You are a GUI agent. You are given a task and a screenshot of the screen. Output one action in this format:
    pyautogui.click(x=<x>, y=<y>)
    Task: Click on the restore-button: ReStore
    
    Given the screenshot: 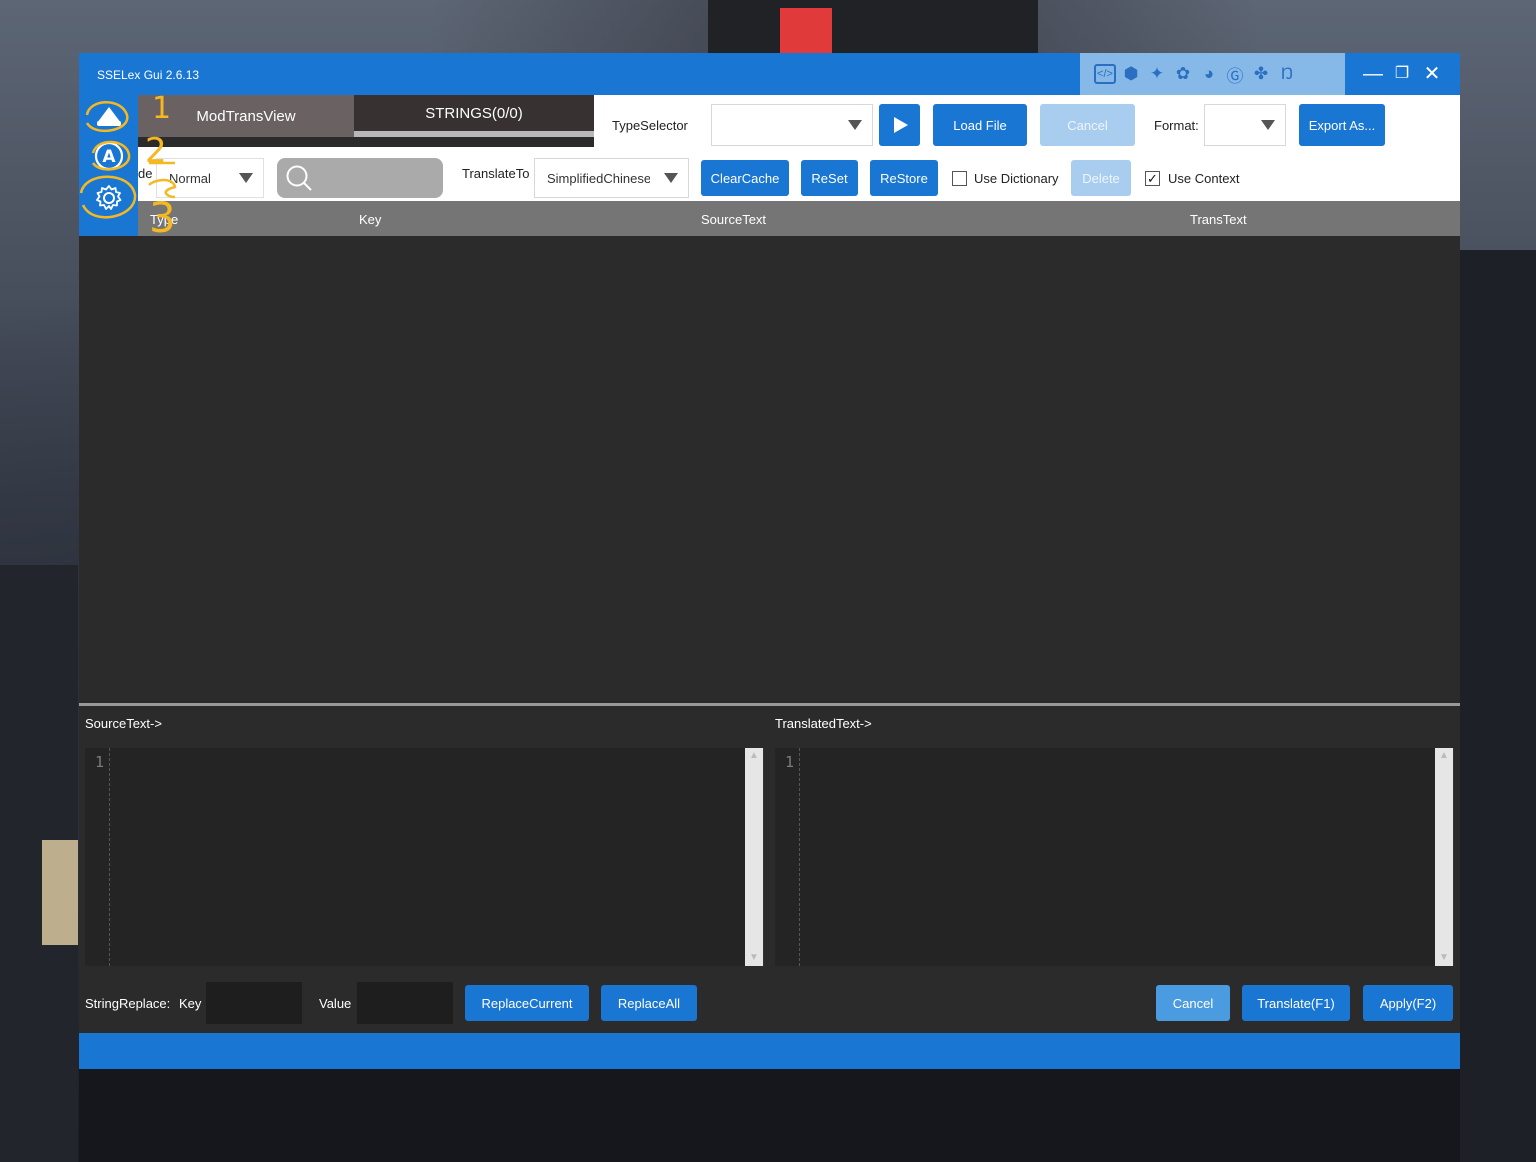 What is the action you would take?
    pyautogui.click(x=904, y=178)
    